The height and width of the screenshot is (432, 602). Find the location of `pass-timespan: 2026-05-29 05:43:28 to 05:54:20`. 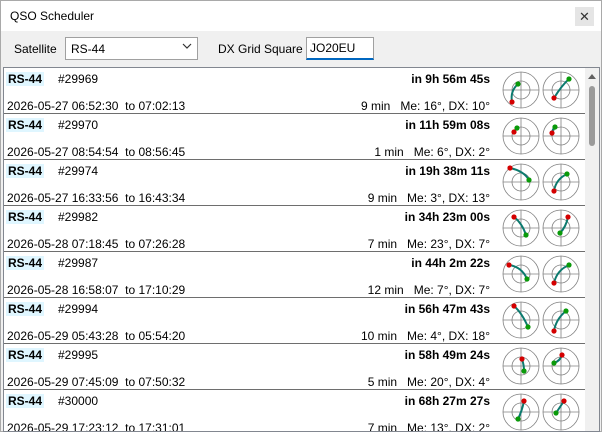

pass-timespan: 2026-05-29 05:43:28 to 05:54:20 is located at coordinates (96, 336).